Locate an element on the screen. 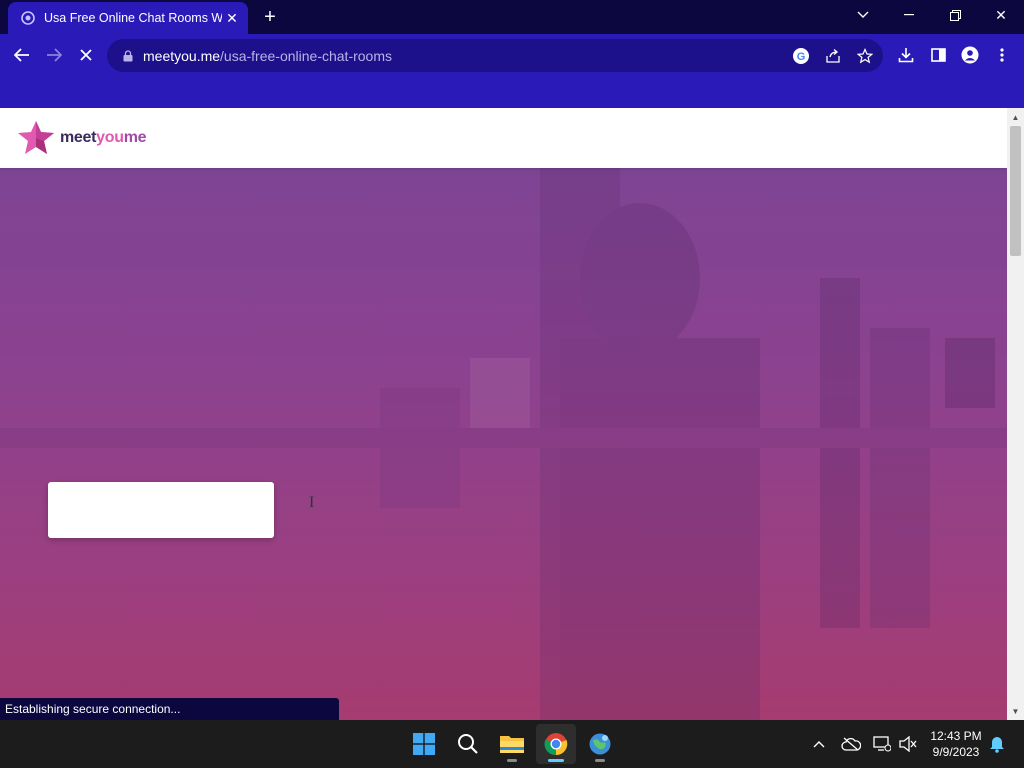 Image resolution: width=1024 pixels, height=768 pixels. forward-button is located at coordinates (54, 55).